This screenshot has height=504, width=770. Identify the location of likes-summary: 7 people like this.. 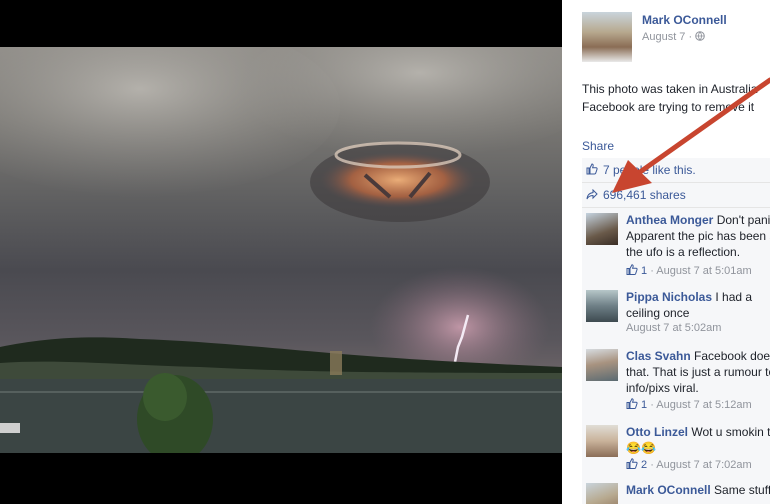
(676, 170).